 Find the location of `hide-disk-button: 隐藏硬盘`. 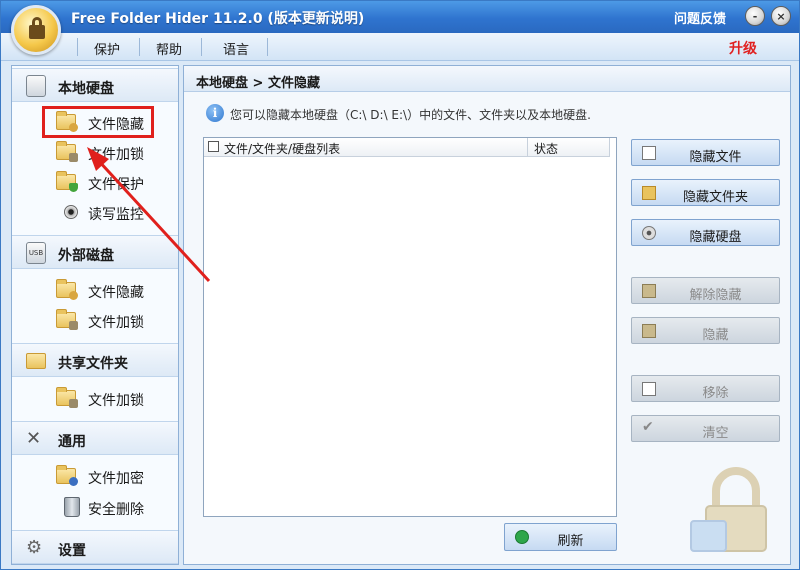

hide-disk-button: 隐藏硬盘 is located at coordinates (705, 232).